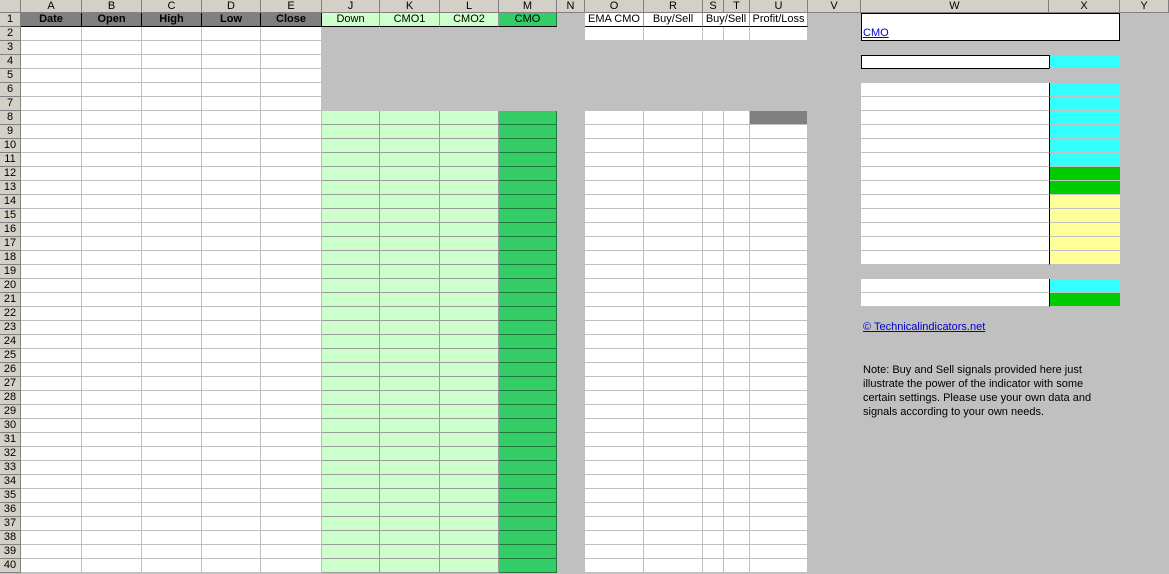 This screenshot has height=574, width=1169. I want to click on row-header-34: 34, so click(10, 482).